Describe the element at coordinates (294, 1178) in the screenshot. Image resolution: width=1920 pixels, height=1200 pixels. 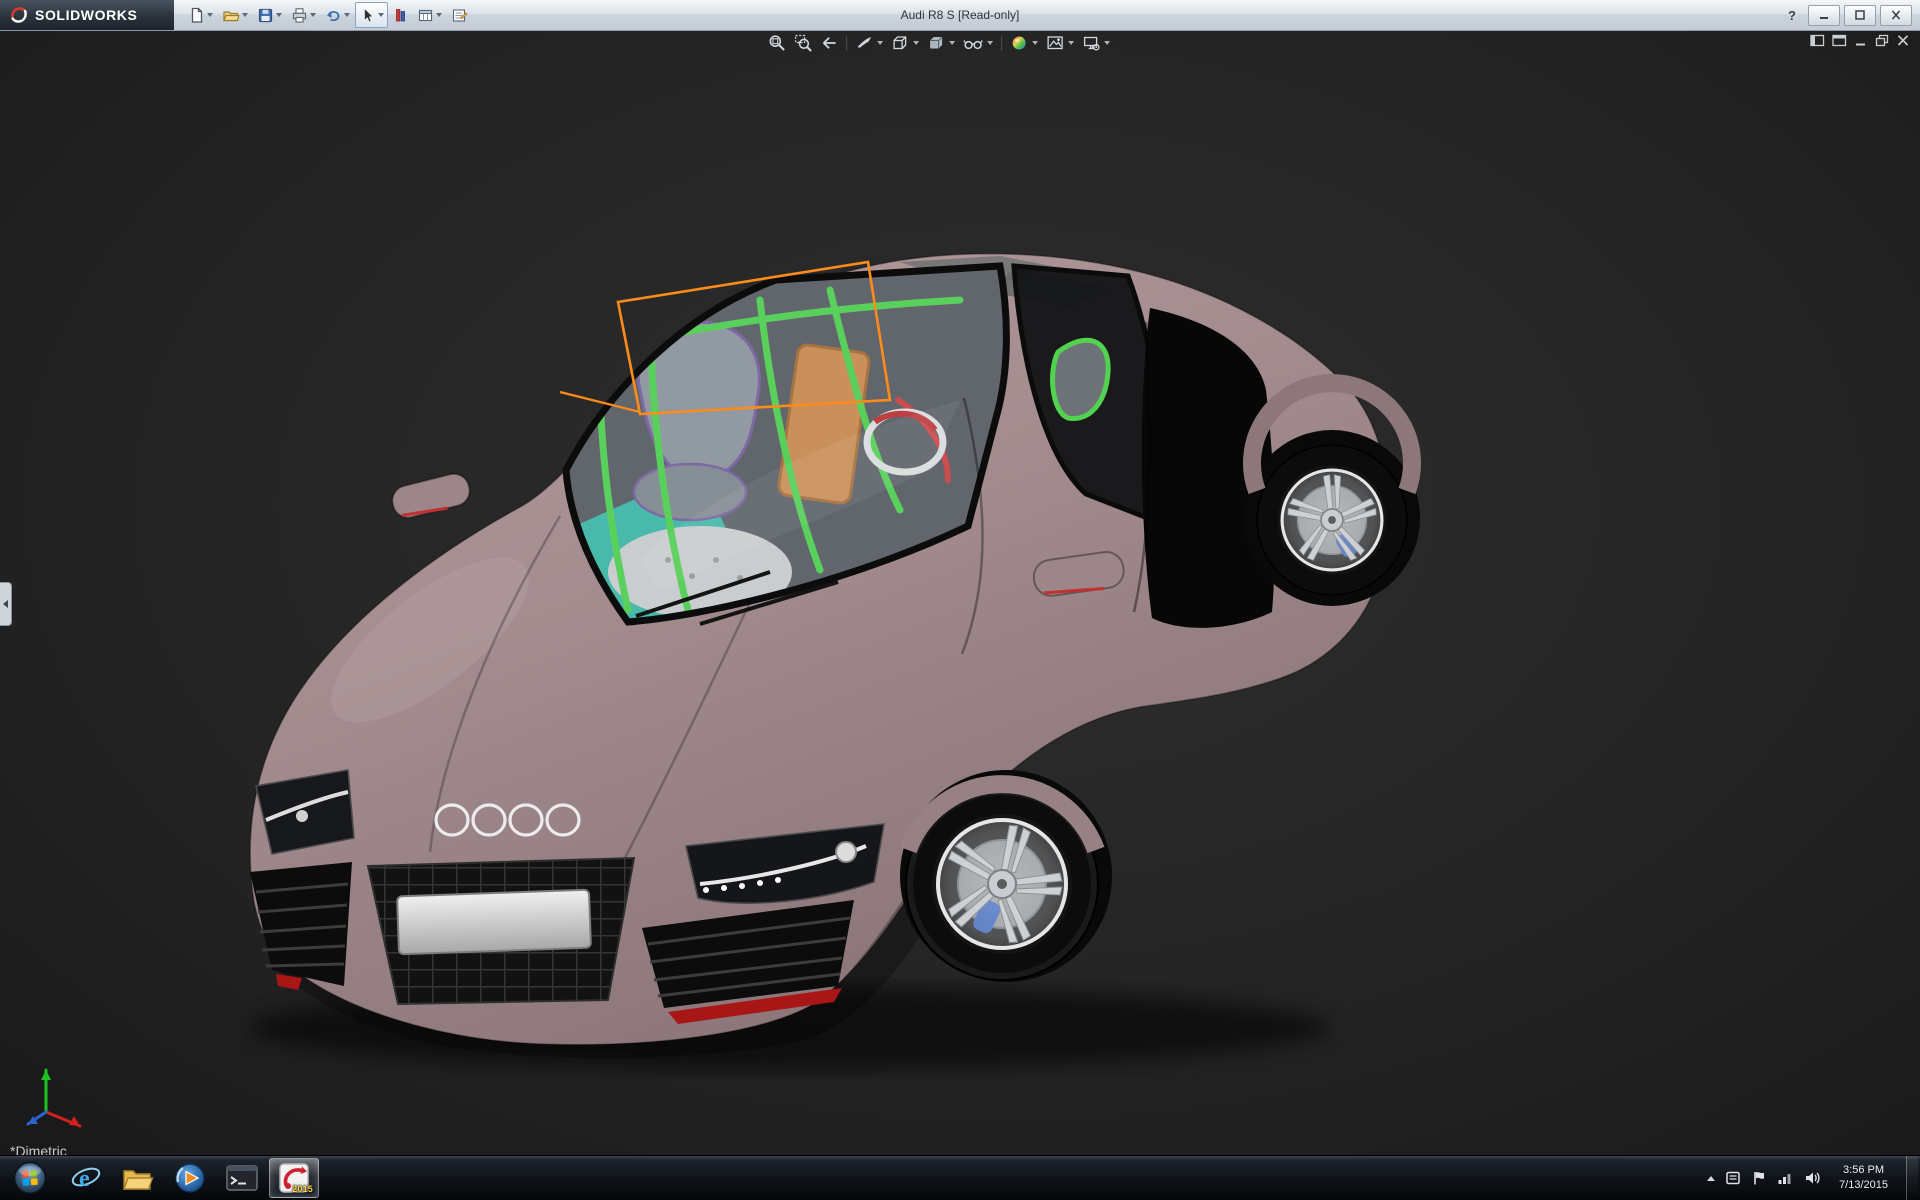
I see `taskbar-item-solidworks-2015: 2015` at that location.